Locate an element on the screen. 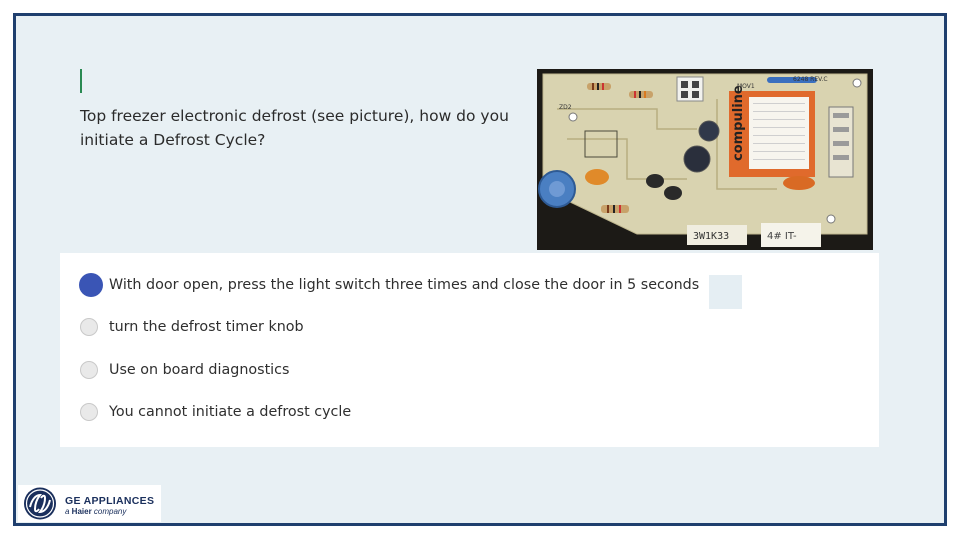 The width and height of the screenshot is (960, 540). brand-tagline: a Haier company is located at coordinates (96, 511).